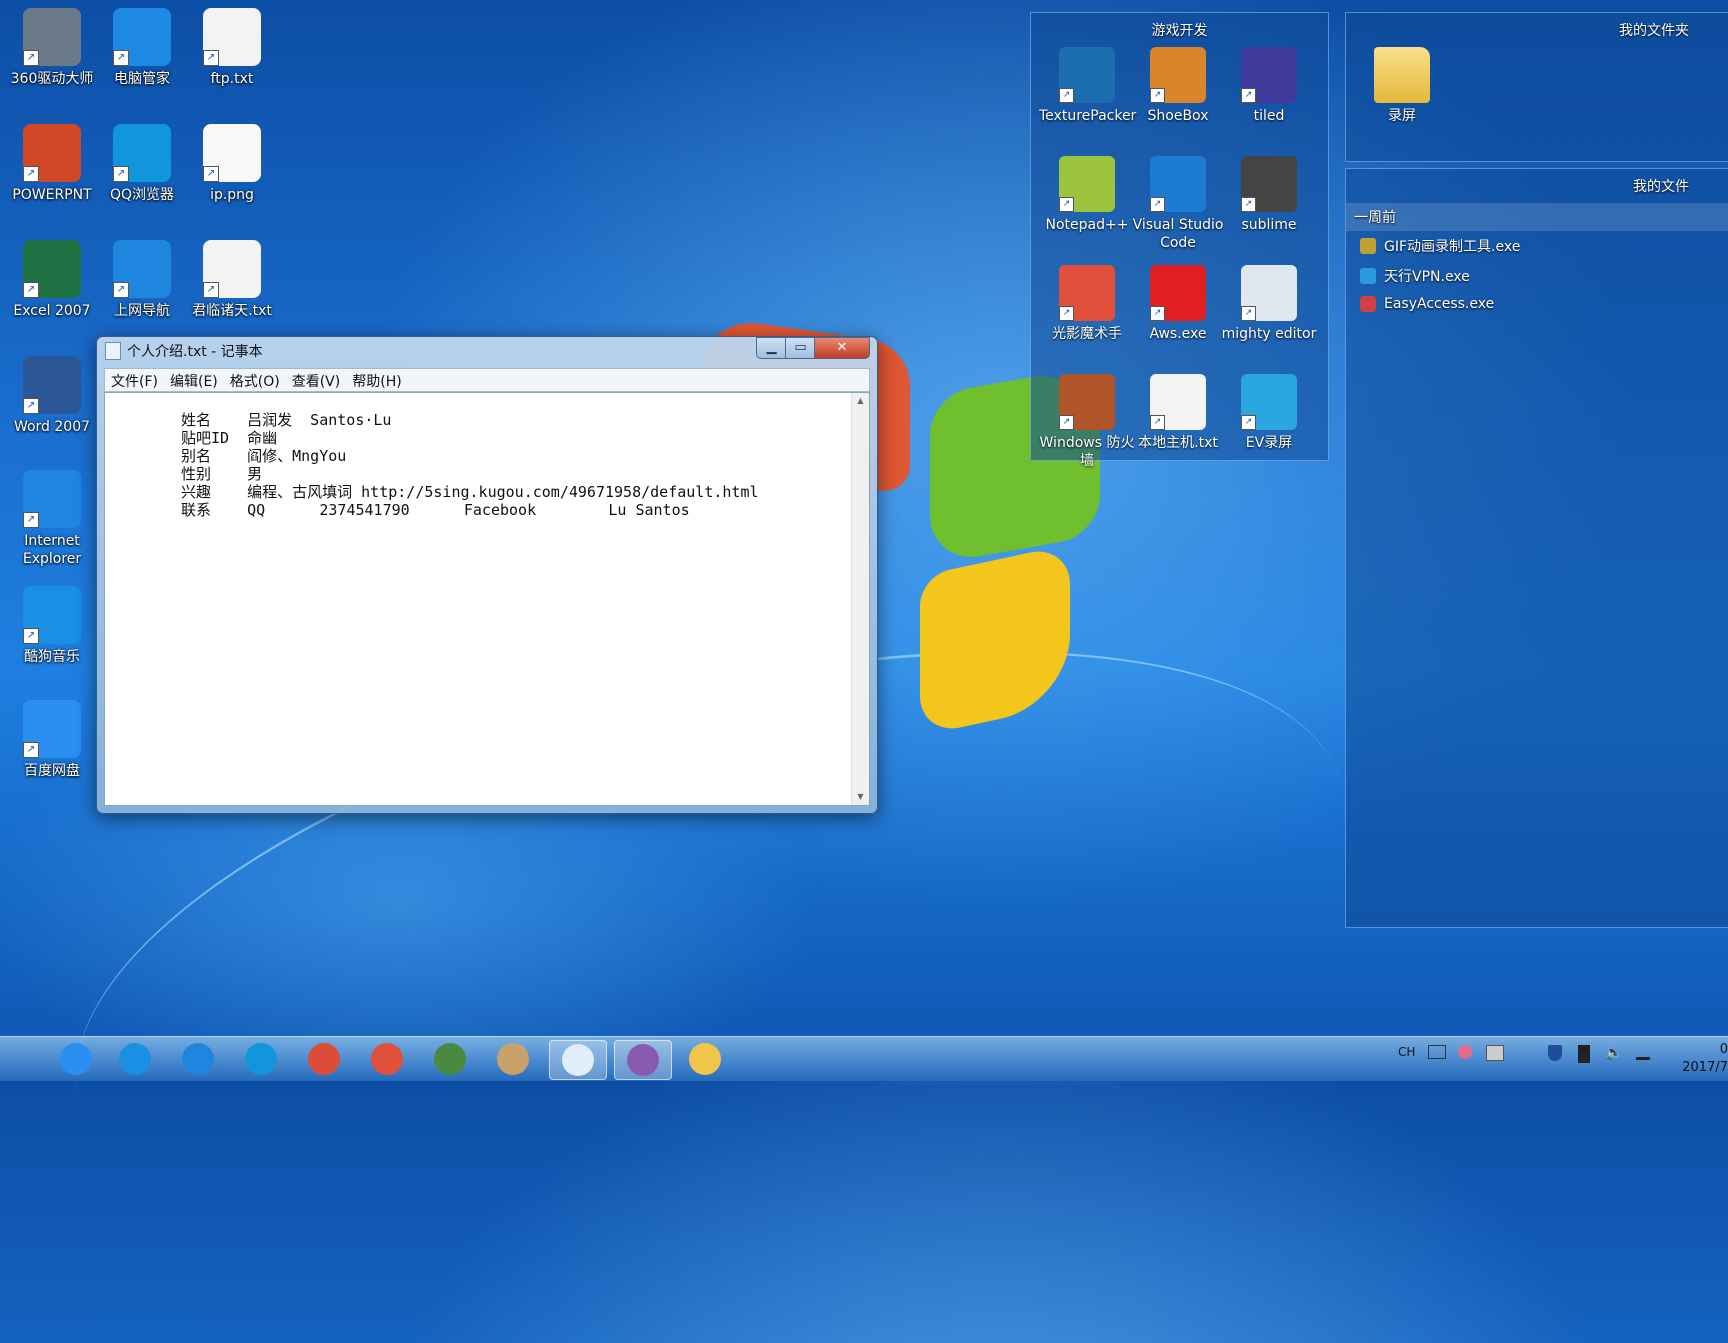 This screenshot has width=1728, height=1343. I want to click on clock: 0 2017/7, so click(1705, 1059).